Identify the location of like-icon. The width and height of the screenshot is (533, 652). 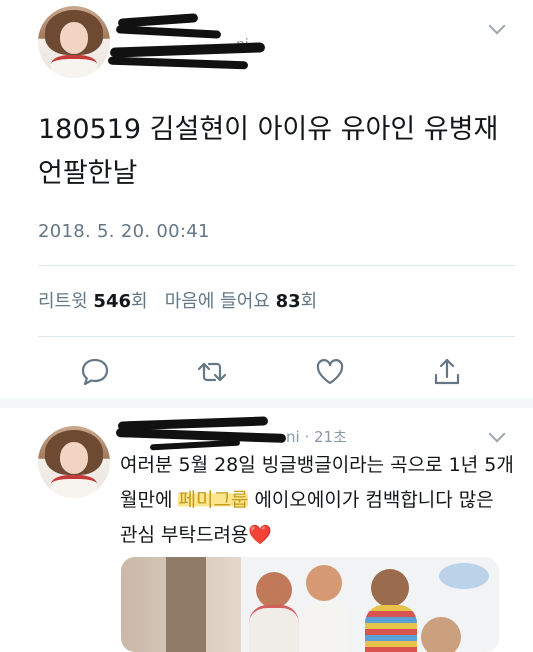
(330, 372).